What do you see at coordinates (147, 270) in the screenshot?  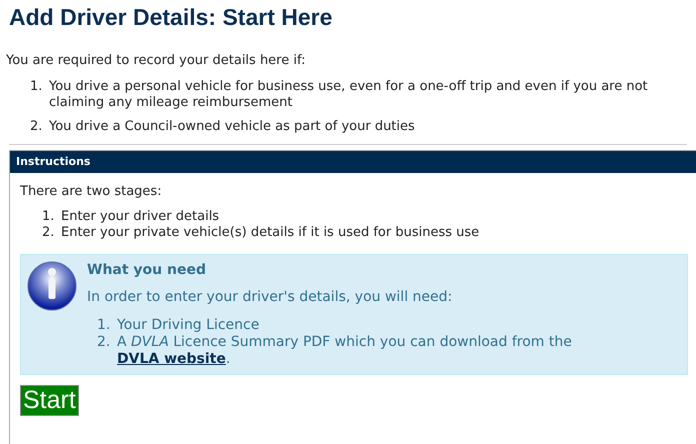 I see `info-heading: What you need` at bounding box center [147, 270].